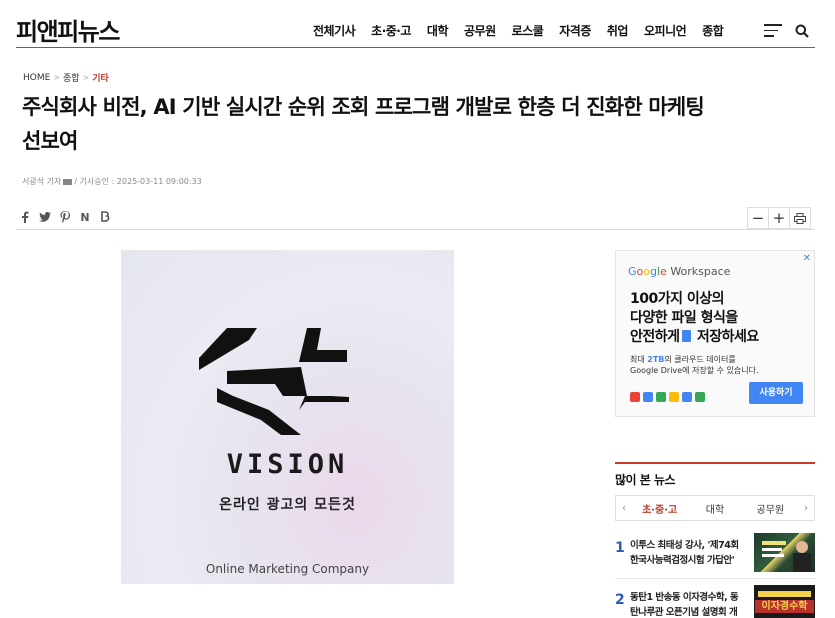  I want to click on popular-tabs: ‹ 초·중·고 대학 공무원 ›, so click(715, 508).